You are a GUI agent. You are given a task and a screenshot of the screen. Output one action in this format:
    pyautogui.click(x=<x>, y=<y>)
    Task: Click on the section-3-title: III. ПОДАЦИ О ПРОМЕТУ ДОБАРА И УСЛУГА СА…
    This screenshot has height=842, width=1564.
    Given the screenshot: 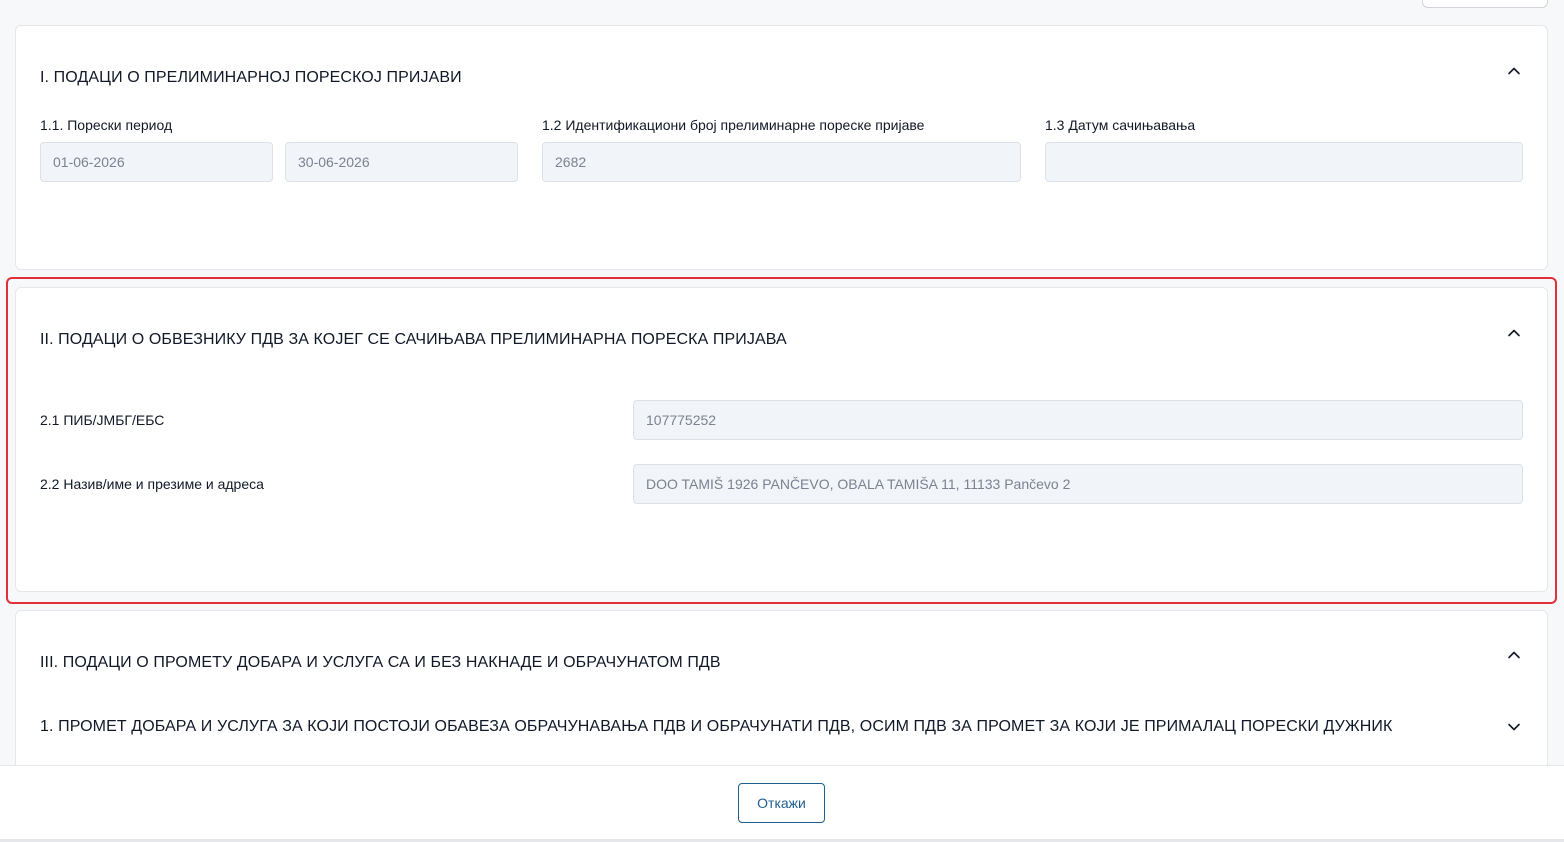 What is the action you would take?
    pyautogui.click(x=380, y=662)
    